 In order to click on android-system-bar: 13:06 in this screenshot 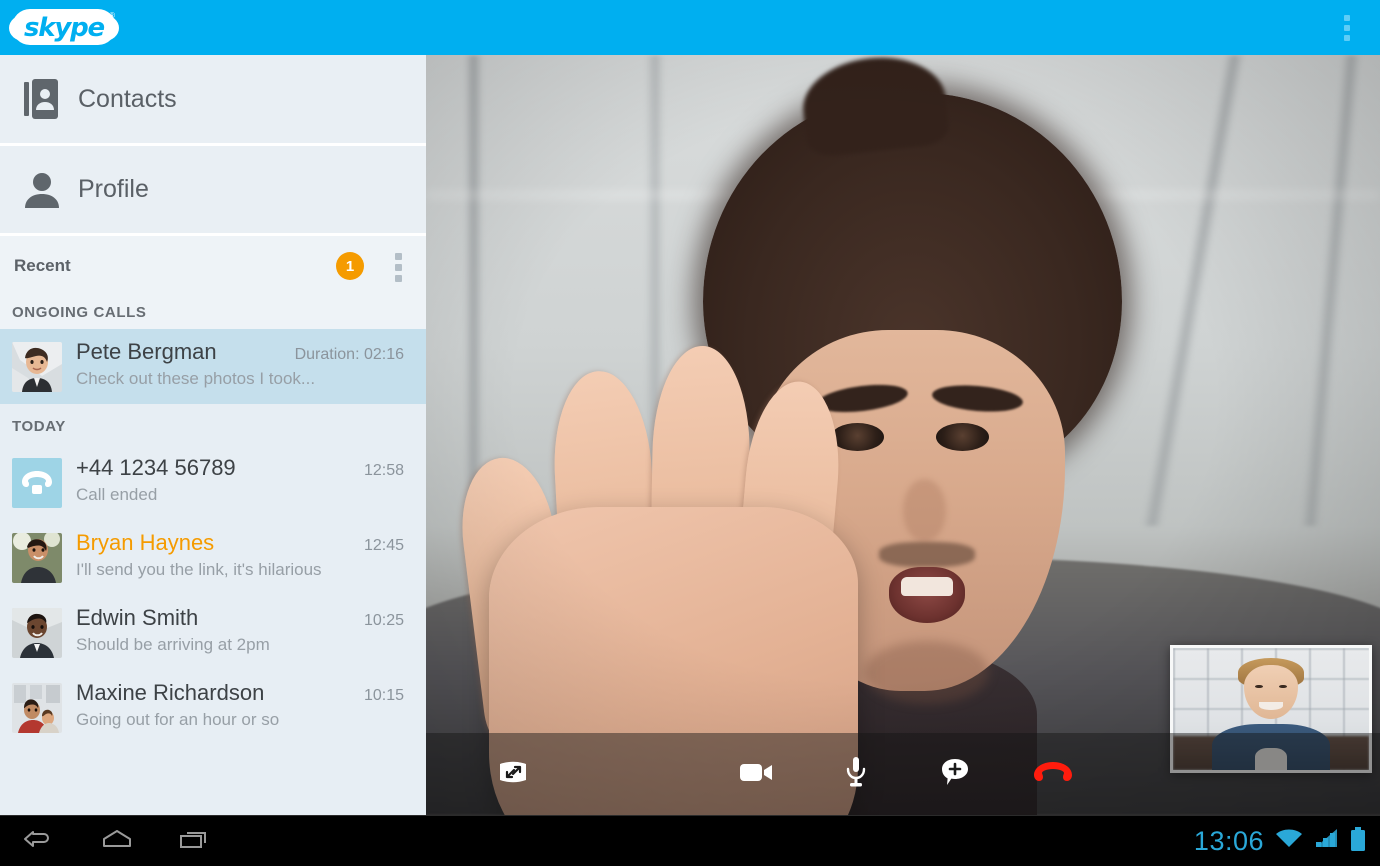, I will do `click(690, 840)`.